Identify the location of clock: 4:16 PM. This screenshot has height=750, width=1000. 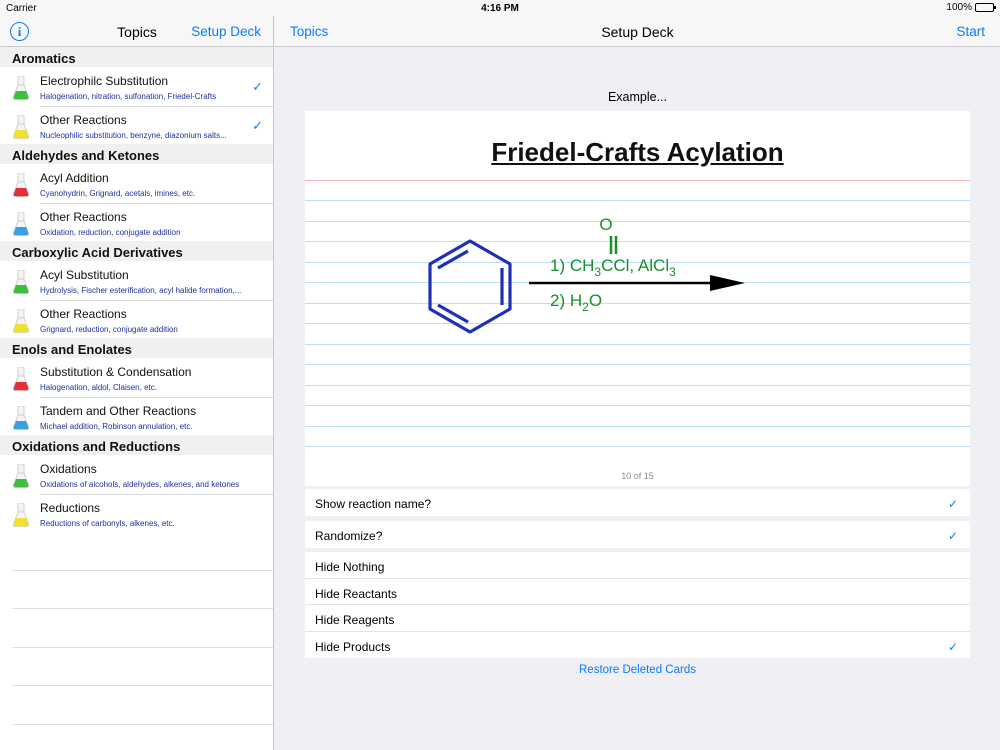
(500, 8).